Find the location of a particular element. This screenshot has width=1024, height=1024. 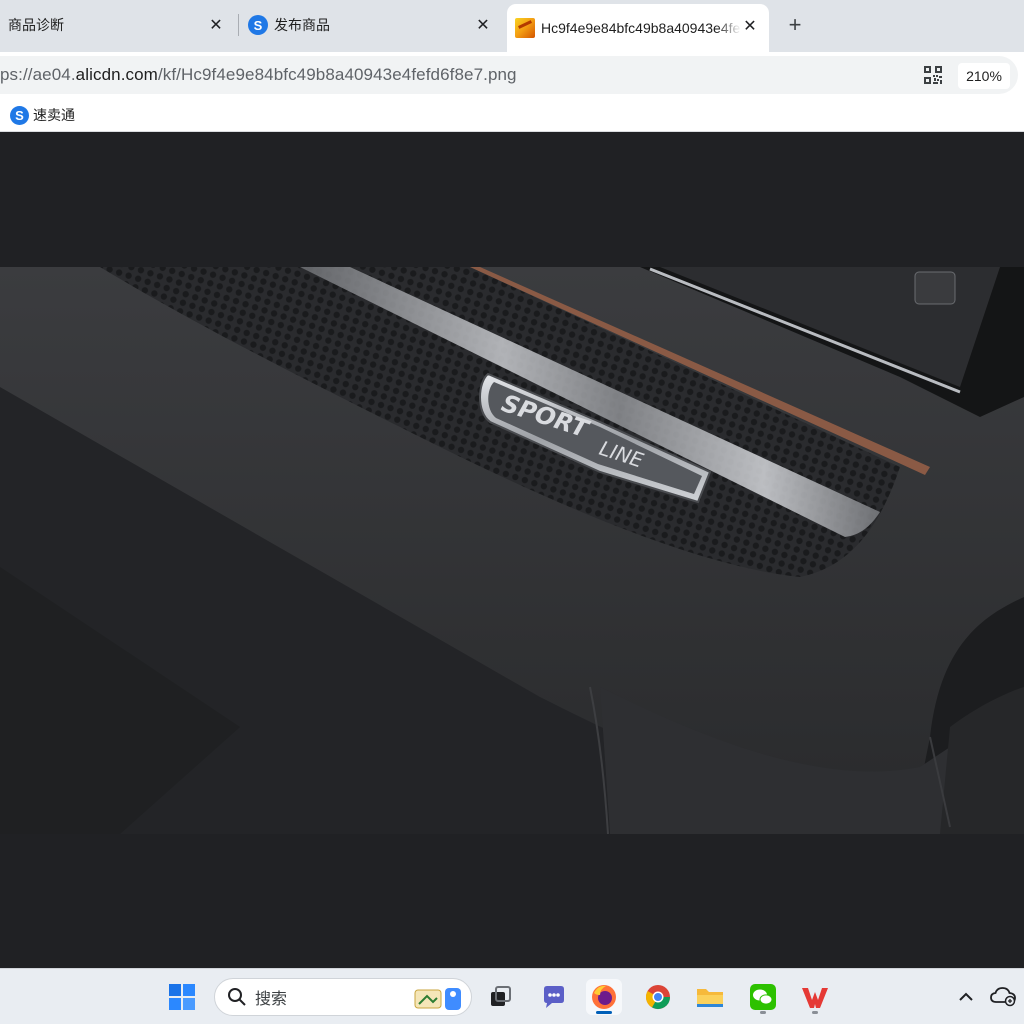

tab-title: Hc9f4e9e84bfc49b8a40943e4fefd6f8e7.png is located at coordinates (641, 28).